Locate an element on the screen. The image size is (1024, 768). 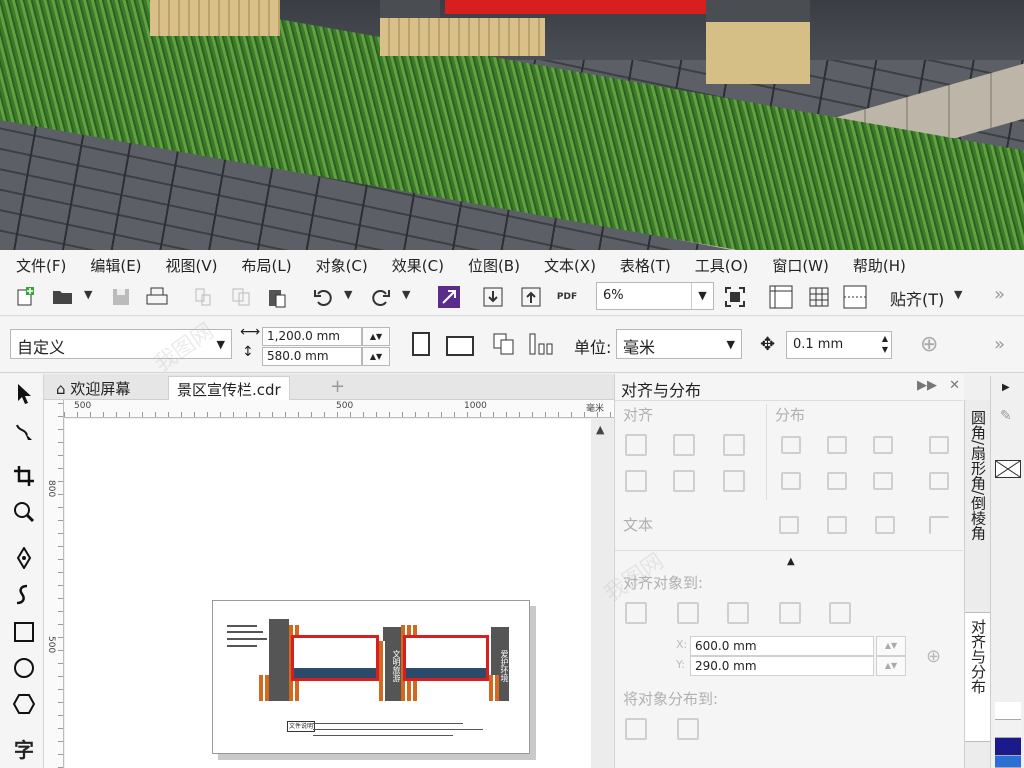
zoom-dropdown-chevron-icon: ▼ is located at coordinates (702, 296).